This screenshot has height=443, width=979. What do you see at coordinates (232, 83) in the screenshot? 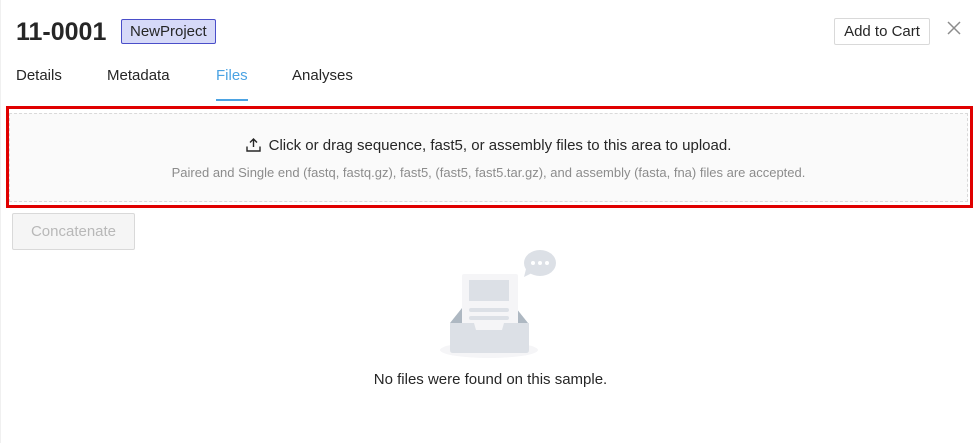
I see `tab-files: Files` at bounding box center [232, 83].